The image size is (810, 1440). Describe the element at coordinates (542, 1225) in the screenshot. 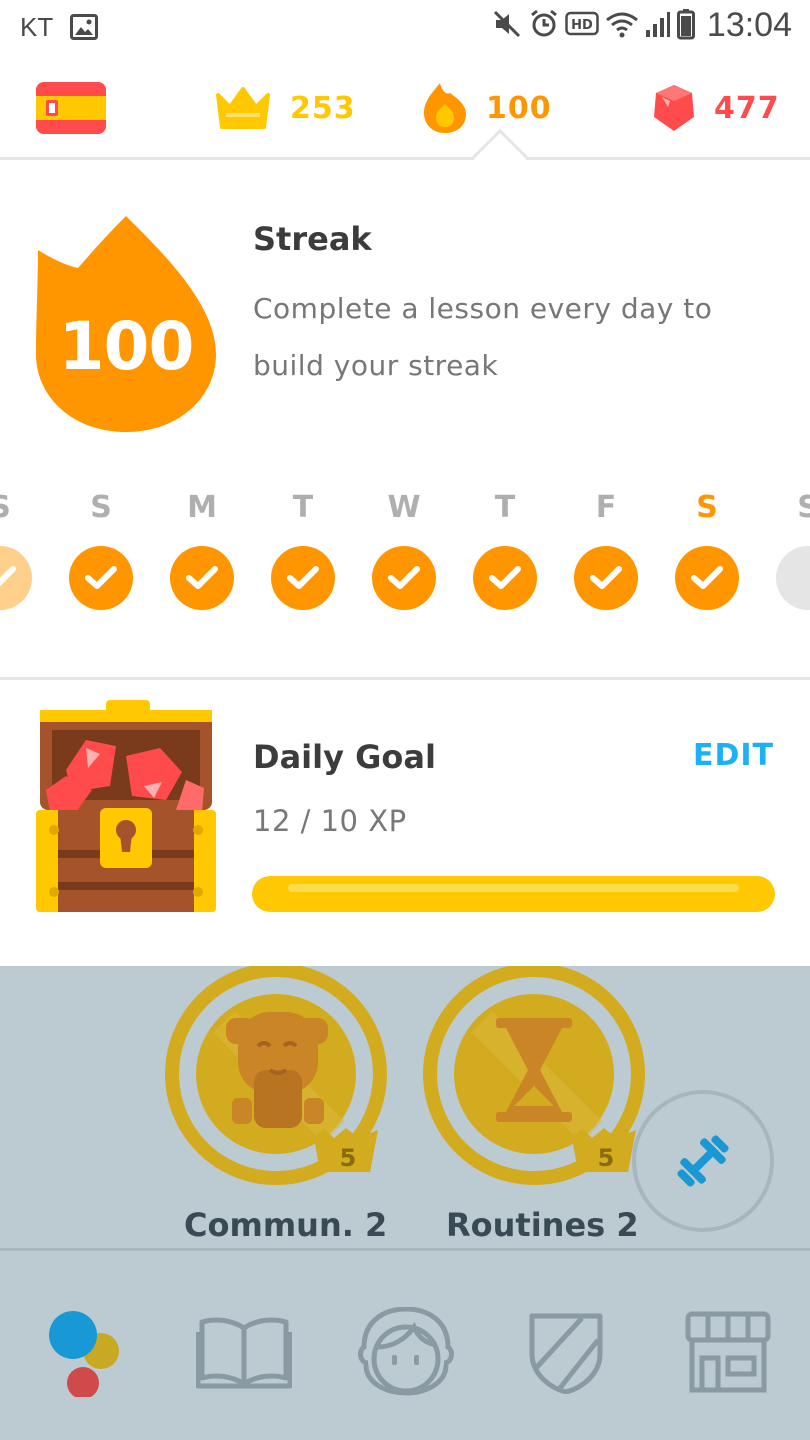

I see `skill-routines-label: Routines 2` at that location.